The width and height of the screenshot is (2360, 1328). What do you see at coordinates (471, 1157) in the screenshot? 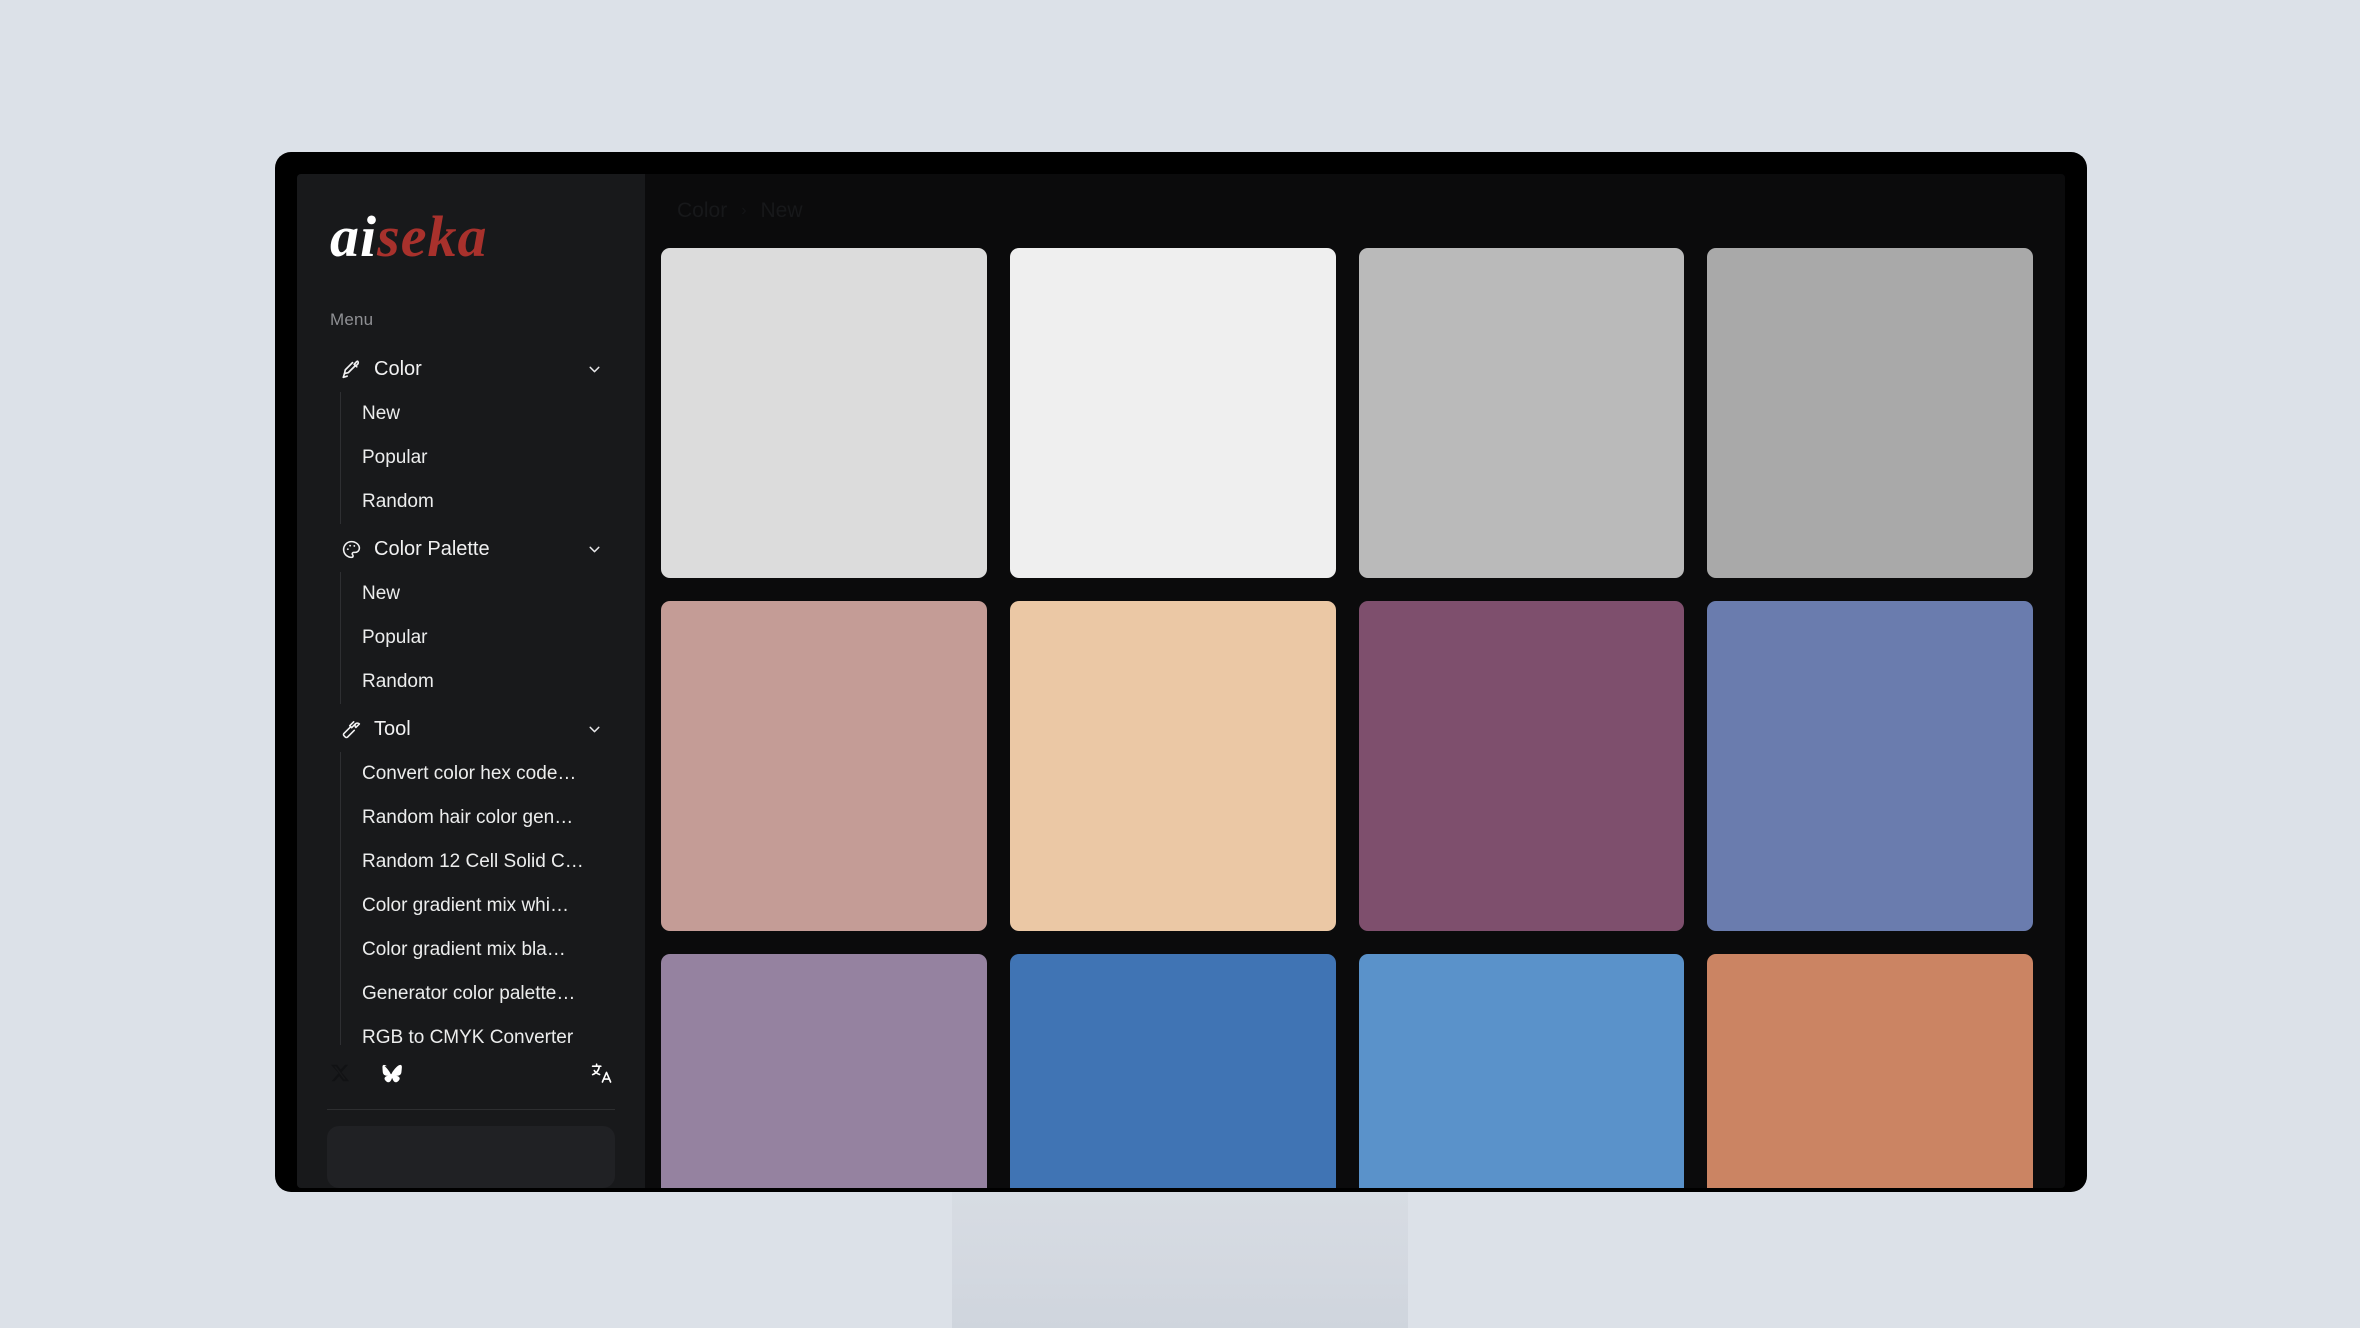
I see `user-account-card` at bounding box center [471, 1157].